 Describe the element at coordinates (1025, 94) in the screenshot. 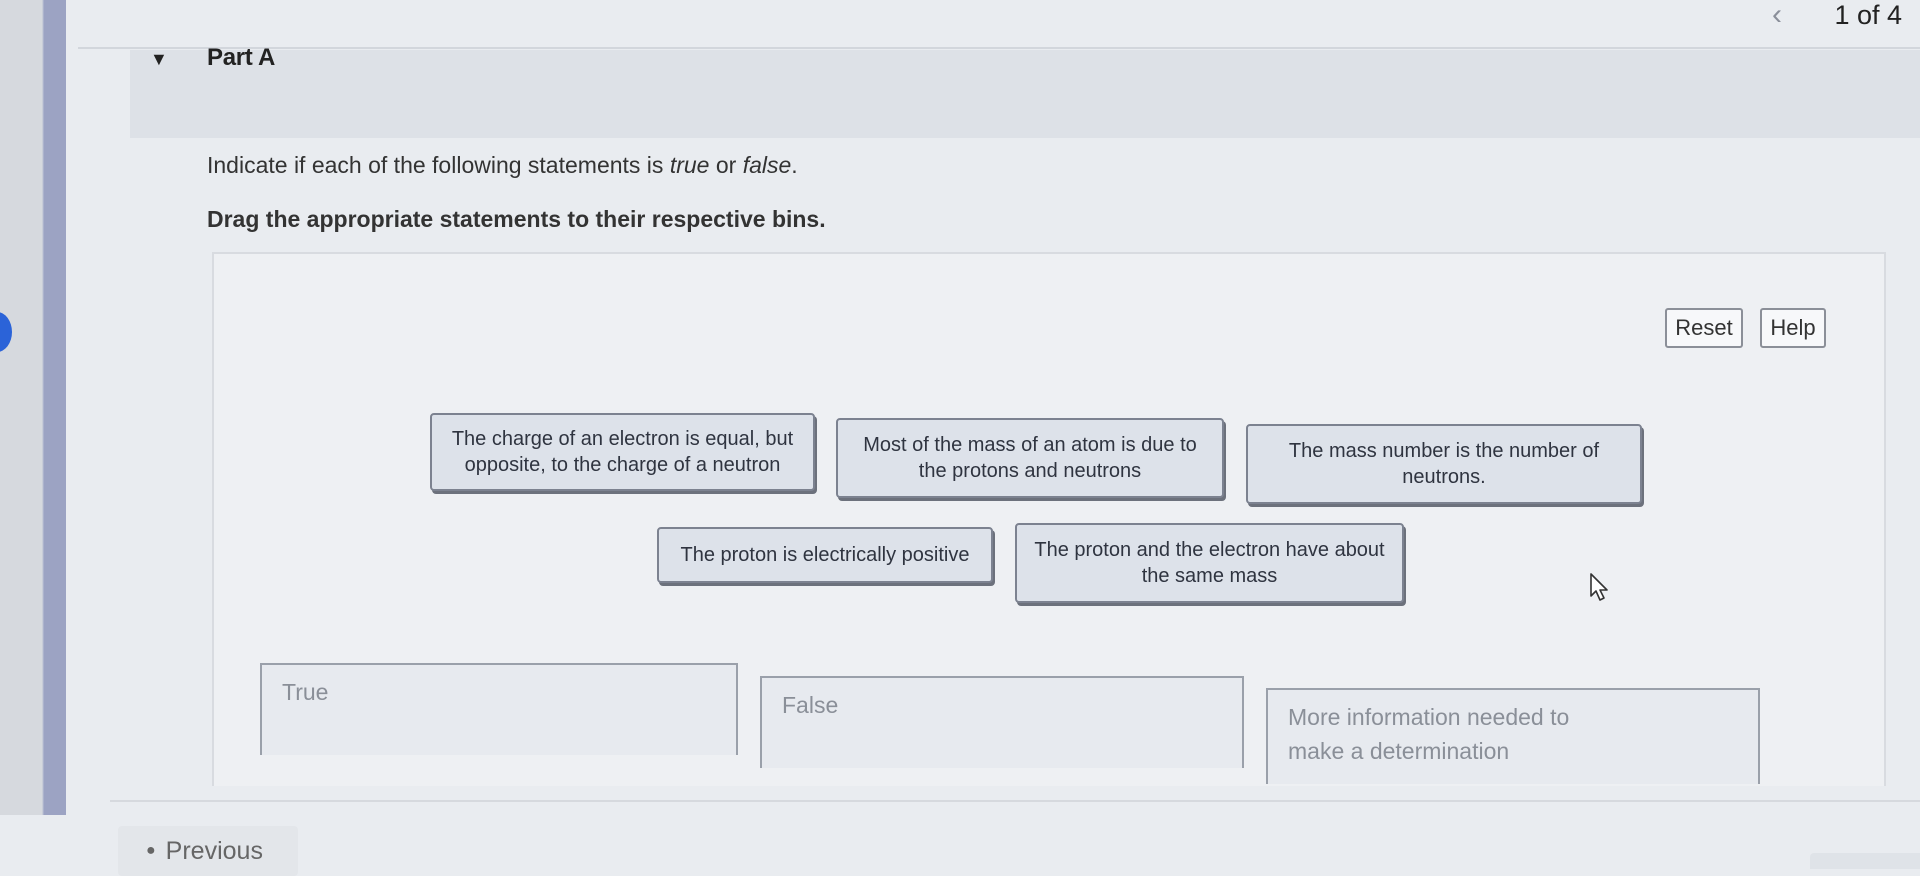

I see `part-header` at that location.